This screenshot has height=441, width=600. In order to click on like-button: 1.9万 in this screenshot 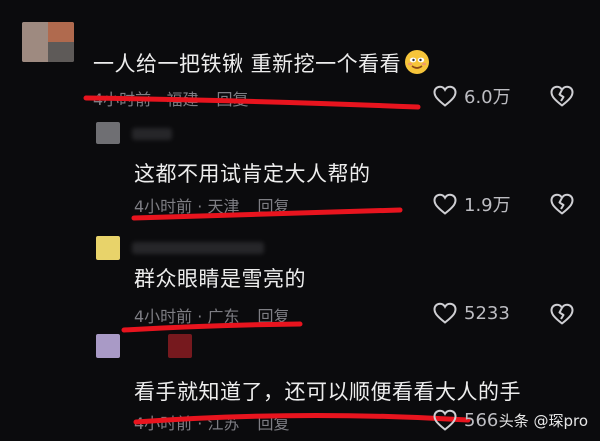, I will do `click(471, 204)`.